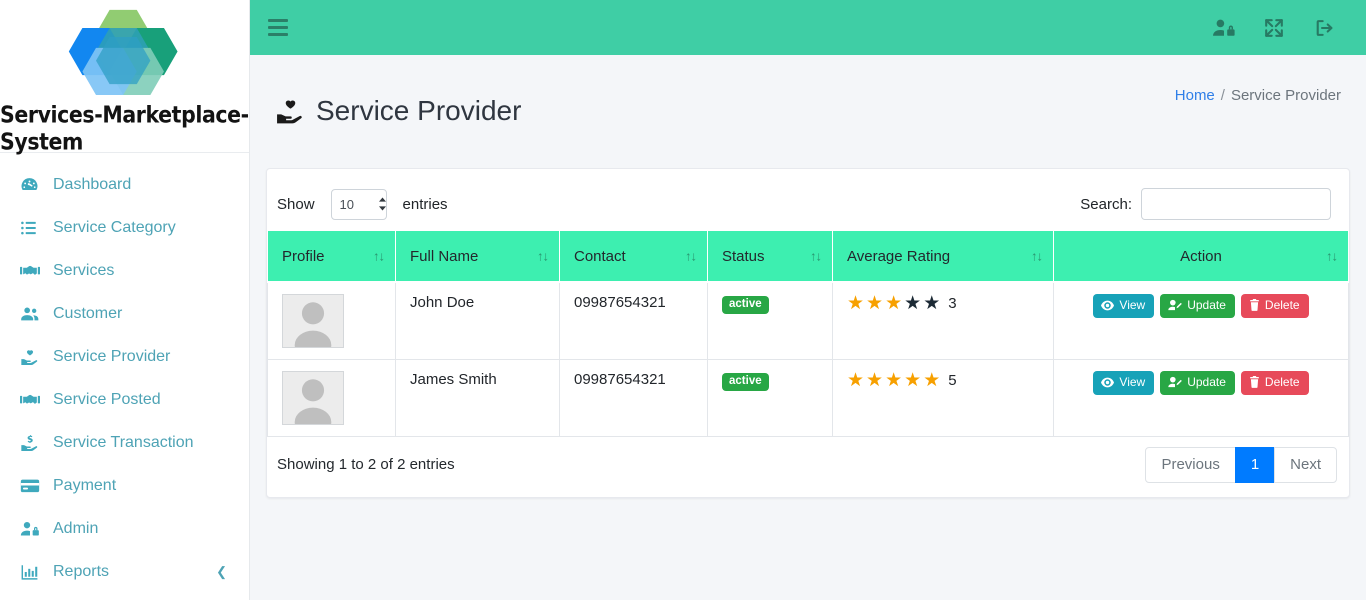 The image size is (1366, 600). I want to click on col-header-full-name: Full Name ↑↓, so click(477, 256).